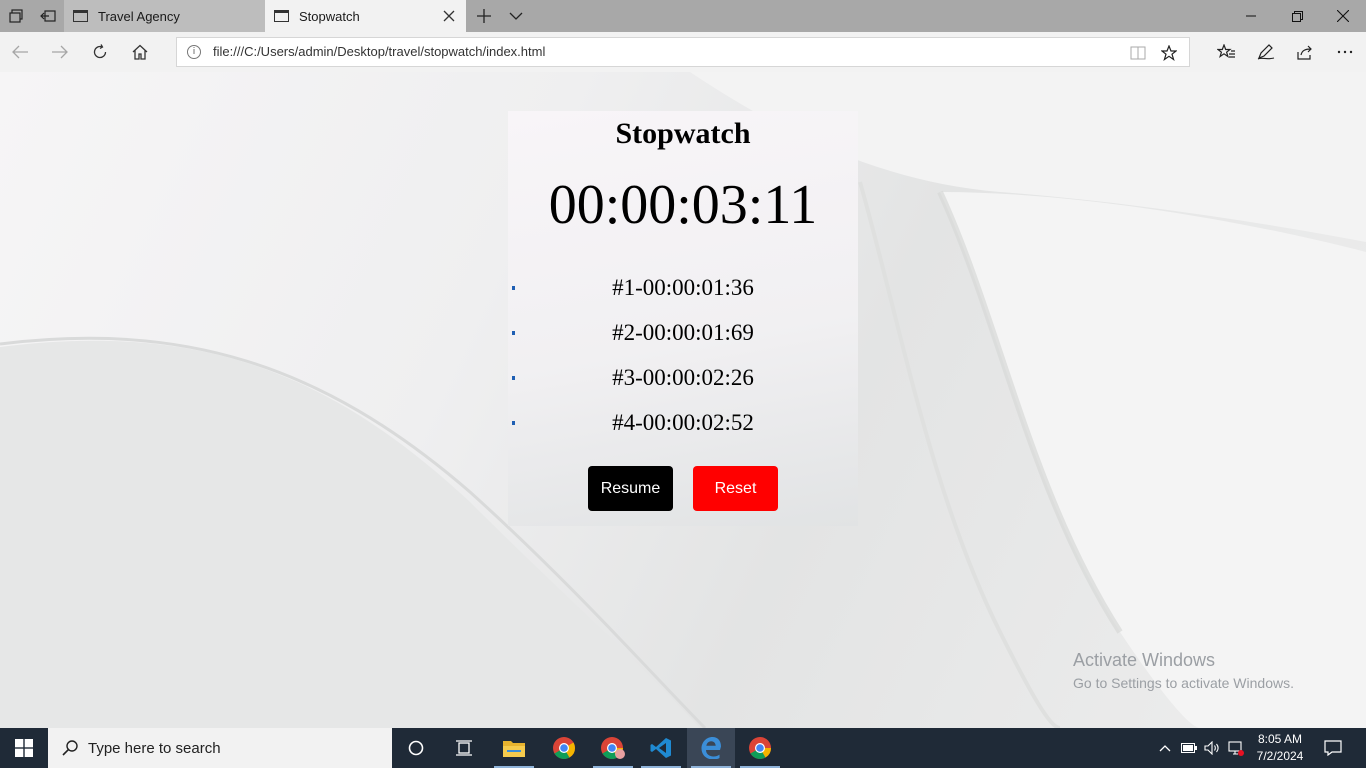 The height and width of the screenshot is (768, 1366). I want to click on refresh-icon, so click(100, 51).